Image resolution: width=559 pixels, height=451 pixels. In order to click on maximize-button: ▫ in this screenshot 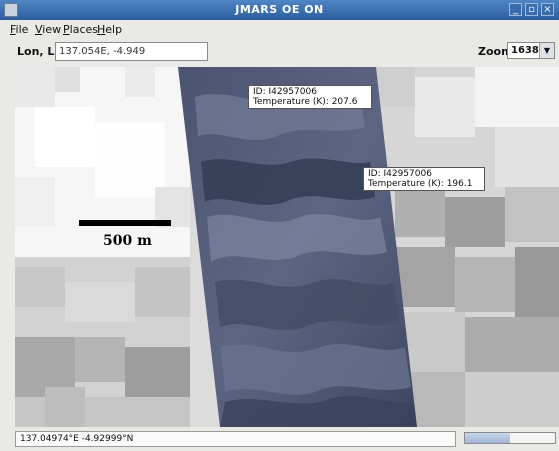, I will do `click(531, 9)`.